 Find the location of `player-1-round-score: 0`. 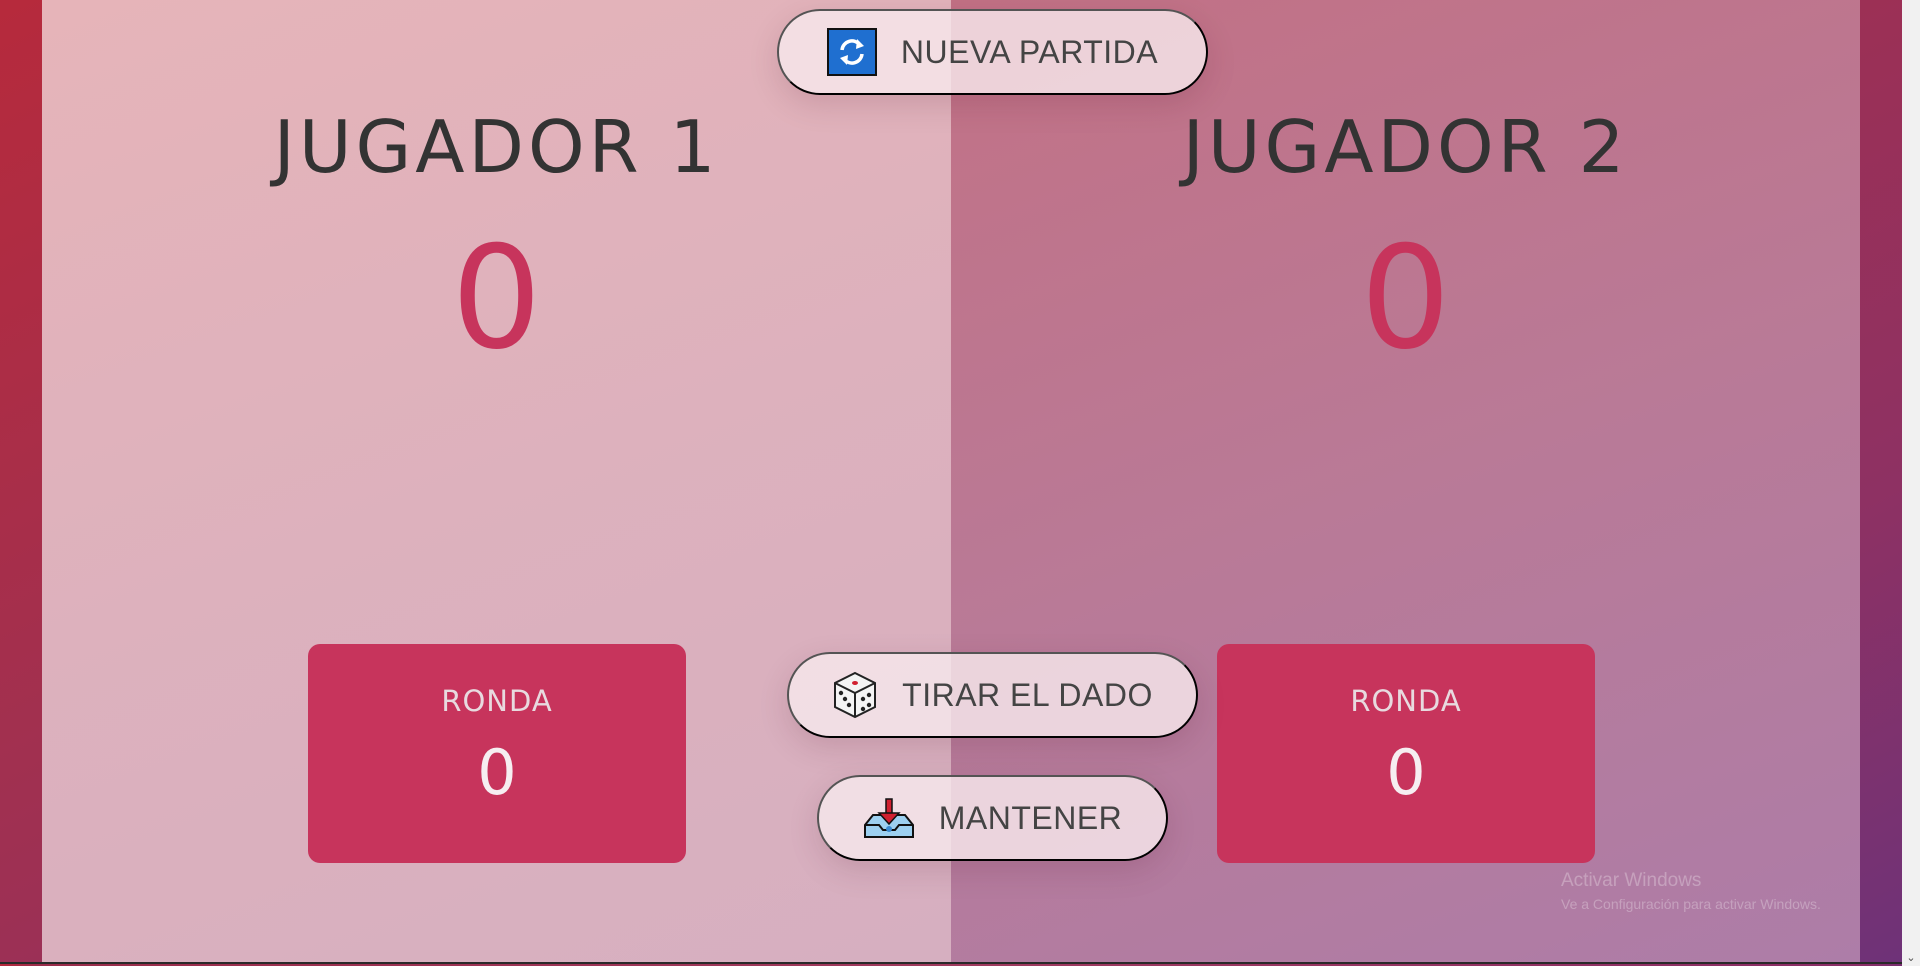

player-1-round-score: 0 is located at coordinates (497, 772).